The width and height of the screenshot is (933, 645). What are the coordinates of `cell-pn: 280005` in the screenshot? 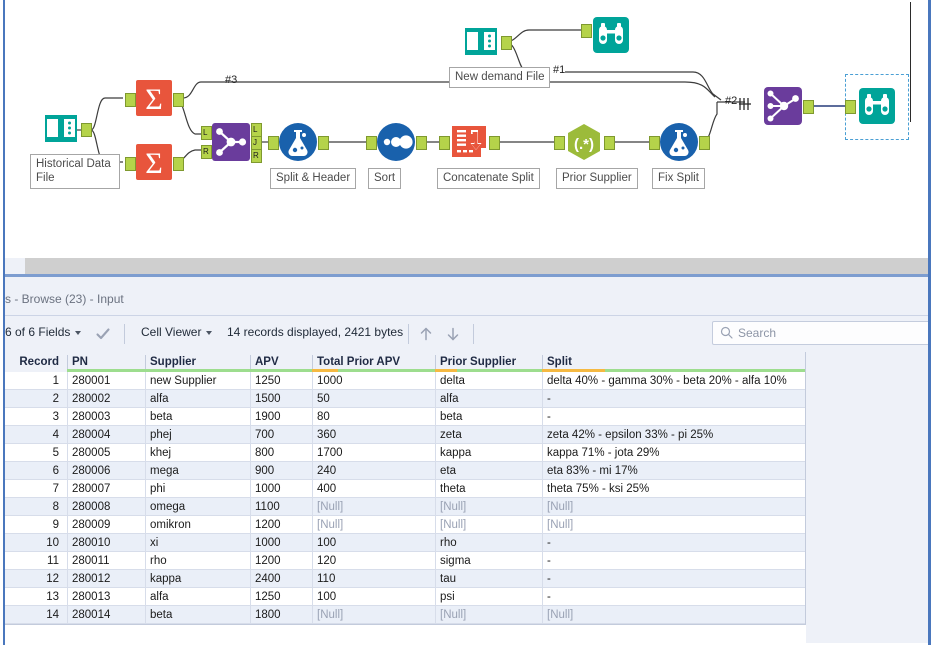 It's located at (106, 453).